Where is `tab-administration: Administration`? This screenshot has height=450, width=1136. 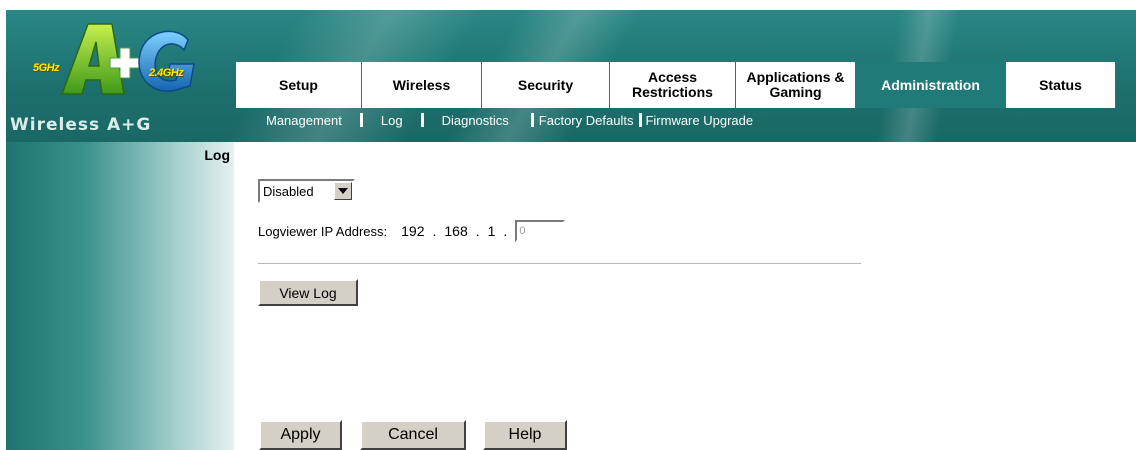 tab-administration: Administration is located at coordinates (931, 85).